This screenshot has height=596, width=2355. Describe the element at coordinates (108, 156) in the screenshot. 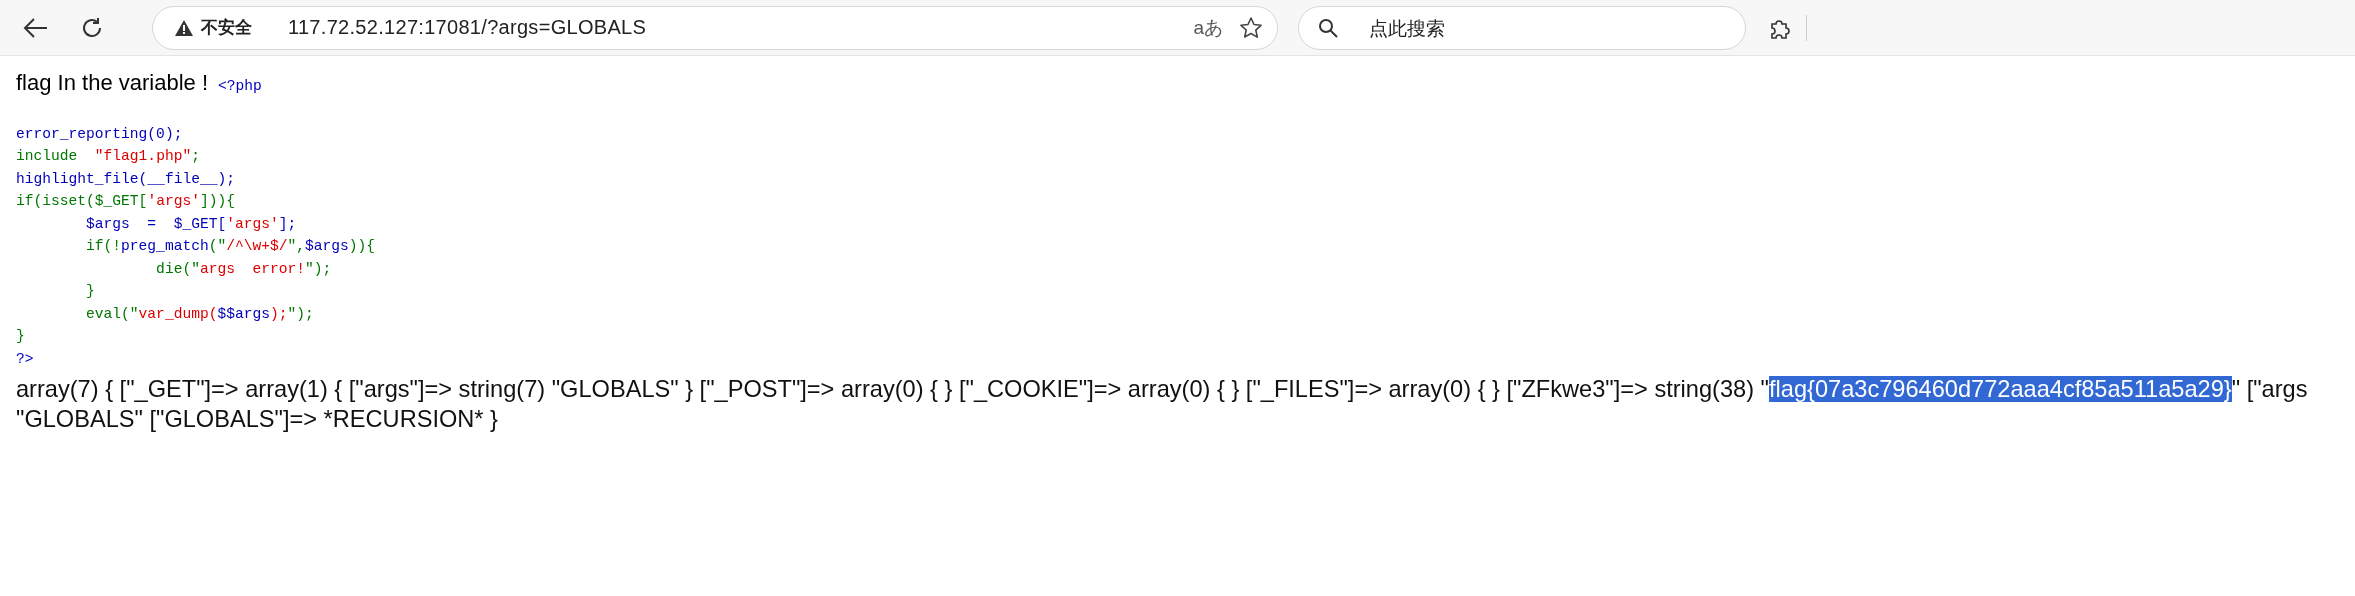

I see `code-line: include "flag1.php";` at that location.